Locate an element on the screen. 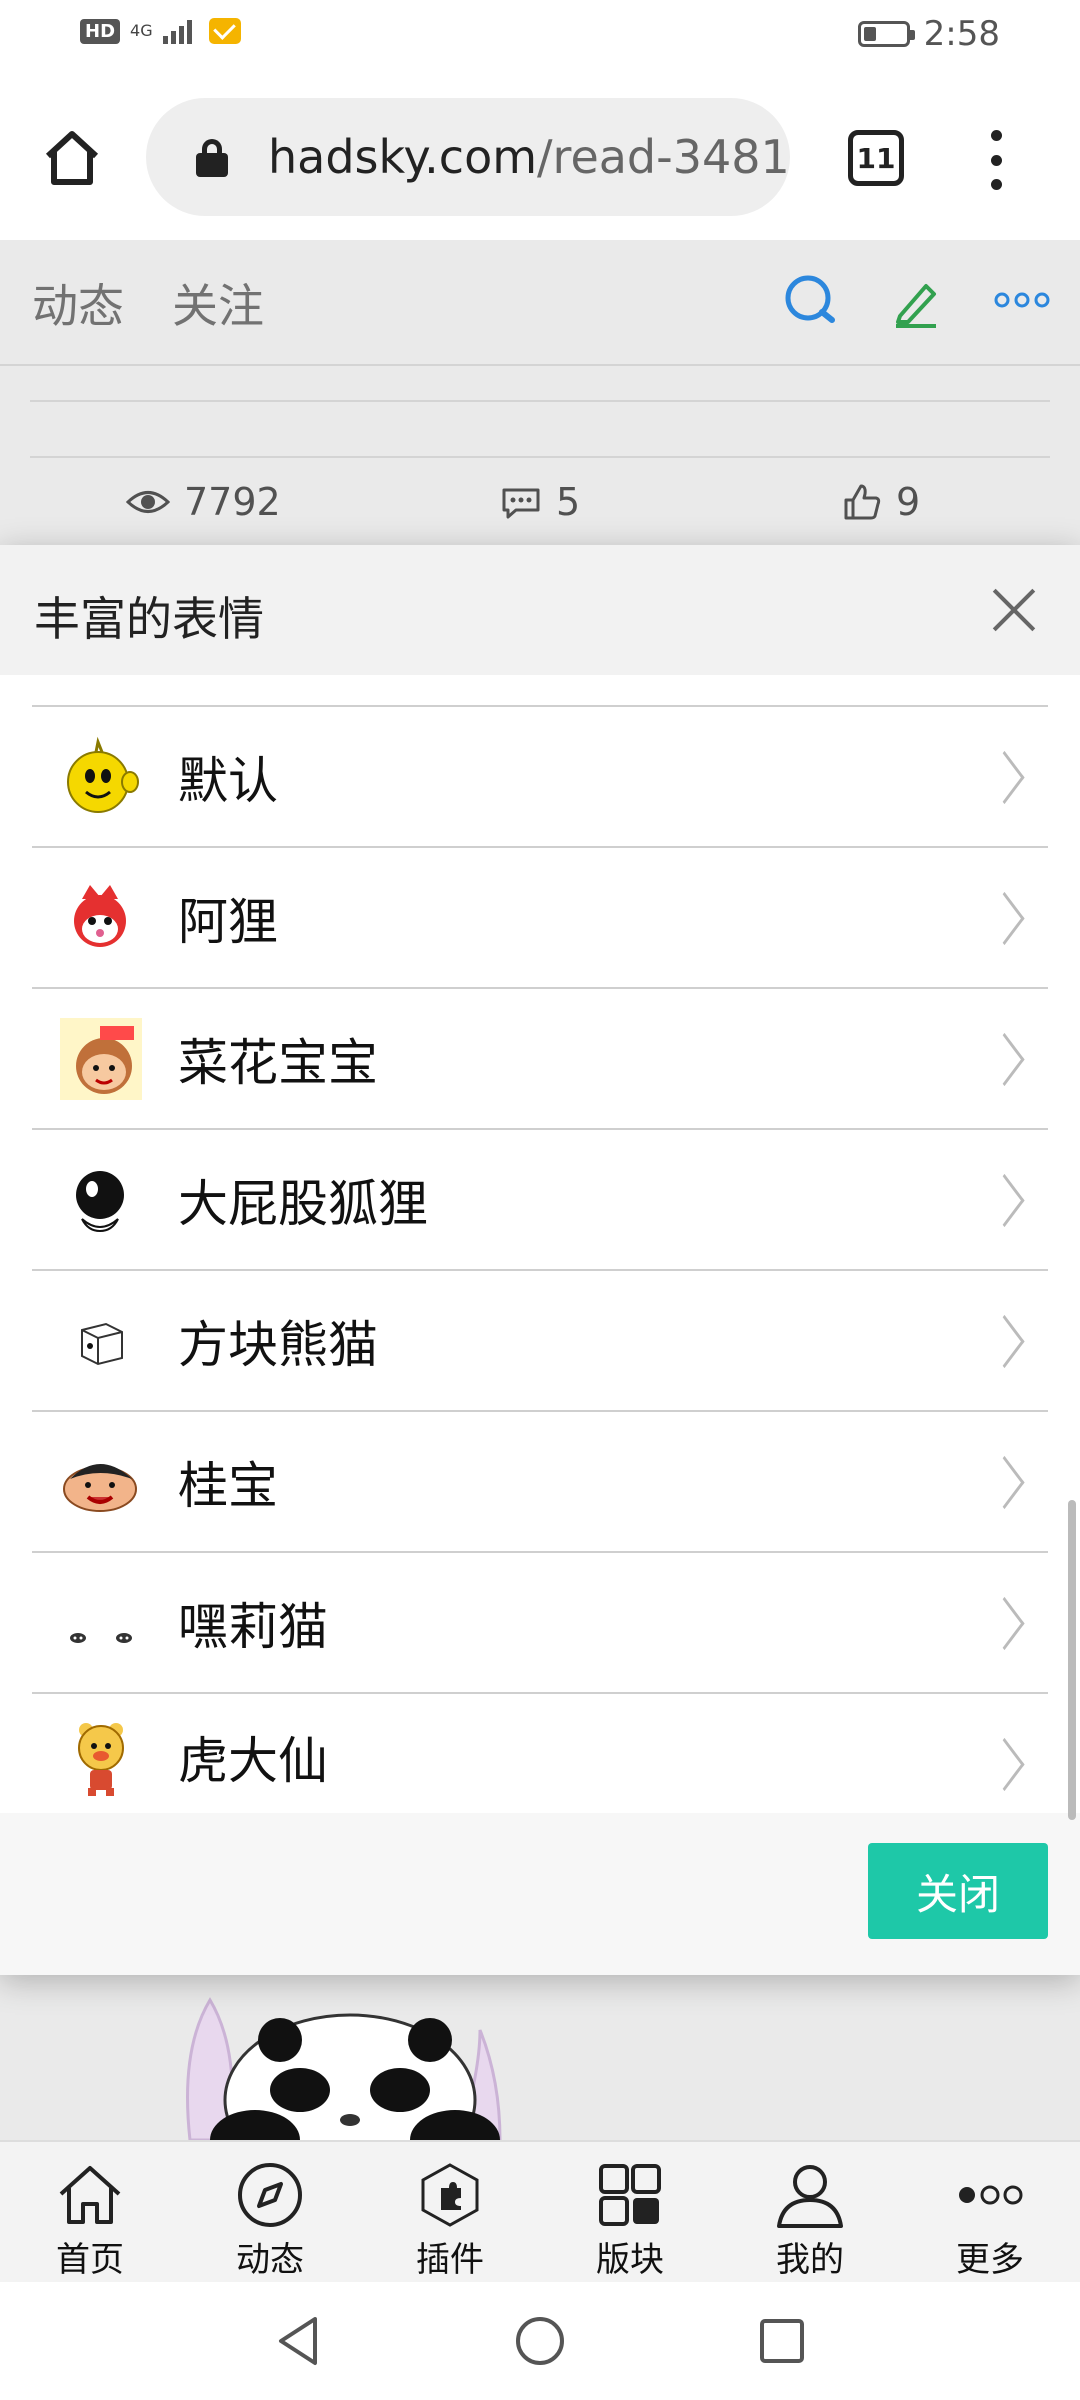  nav-home: 首页 is located at coordinates (90, 2212).